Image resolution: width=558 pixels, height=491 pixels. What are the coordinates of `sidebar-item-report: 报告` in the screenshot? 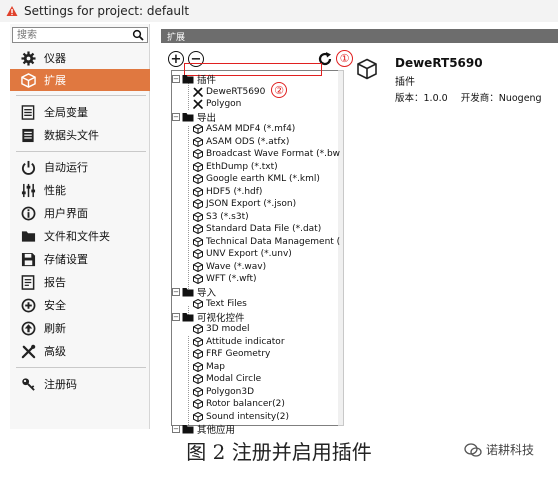 It's located at (80, 282).